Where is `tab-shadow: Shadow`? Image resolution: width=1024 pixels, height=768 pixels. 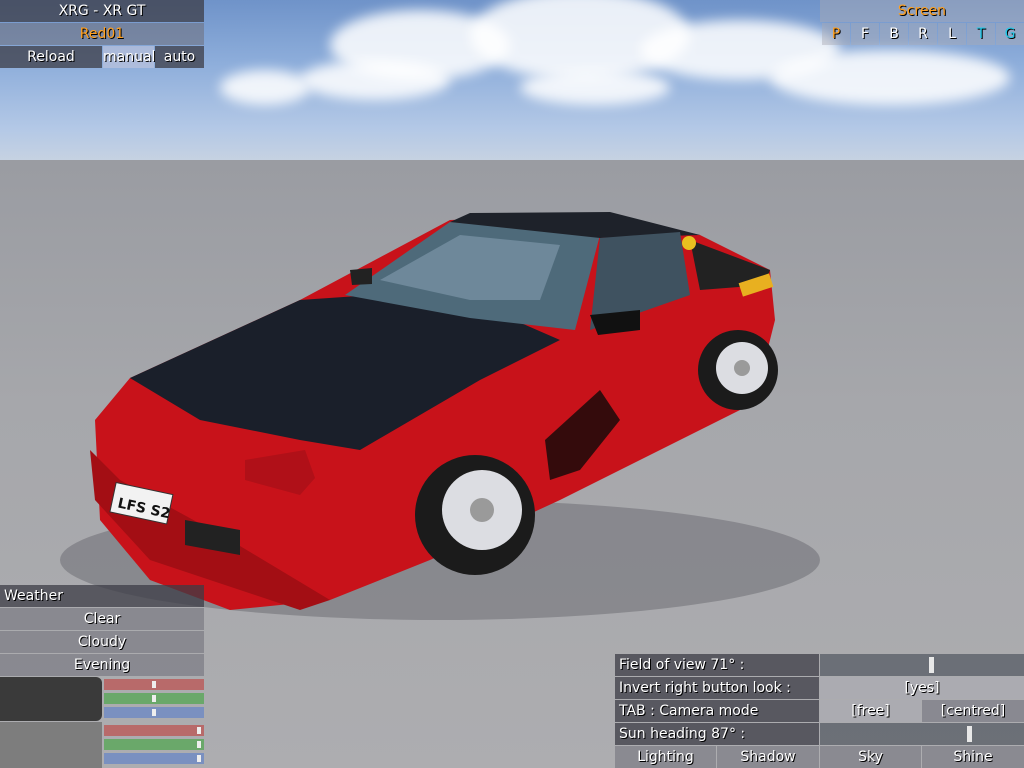 tab-shadow: Shadow is located at coordinates (768, 757).